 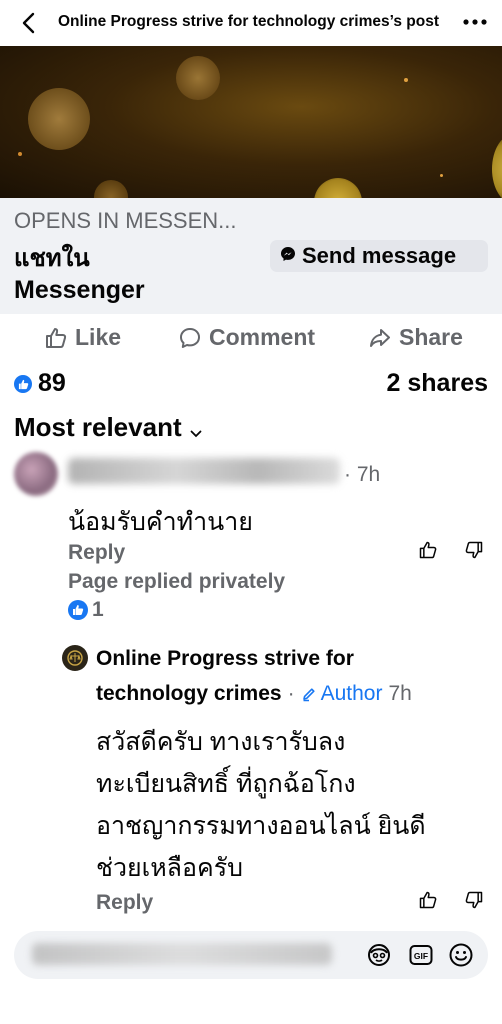 What do you see at coordinates (400, 693) in the screenshot?
I see `comment-time: 7h` at bounding box center [400, 693].